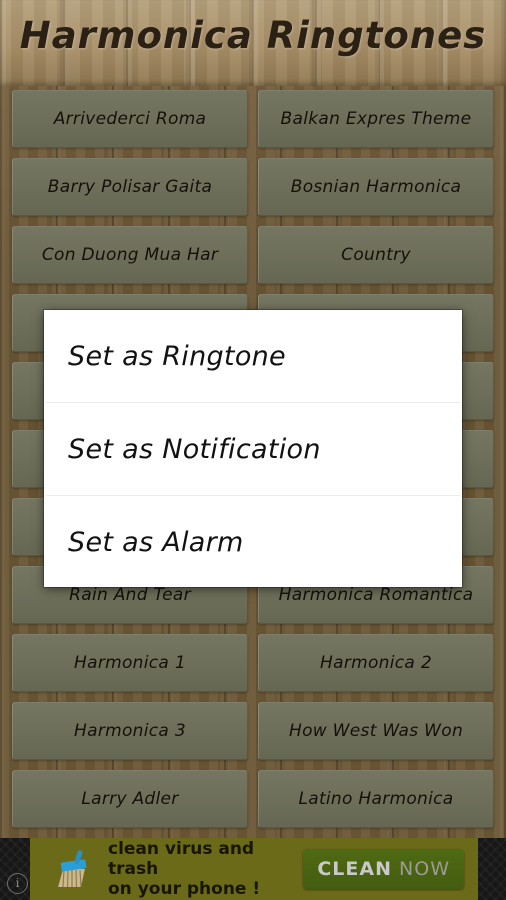  Describe the element at coordinates (253, 35) in the screenshot. I see `page-title: Harmonica Ringtones` at that location.